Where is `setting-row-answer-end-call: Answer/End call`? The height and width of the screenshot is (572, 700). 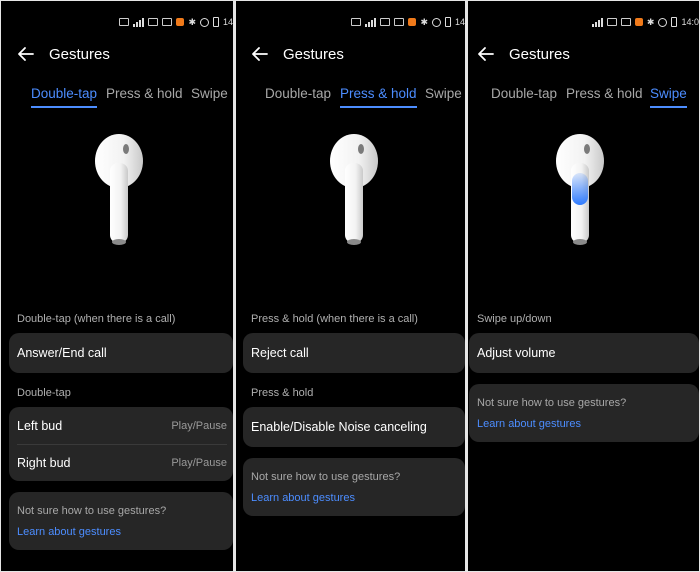
setting-row-answer-end-call: Answer/End call is located at coordinates (121, 353).